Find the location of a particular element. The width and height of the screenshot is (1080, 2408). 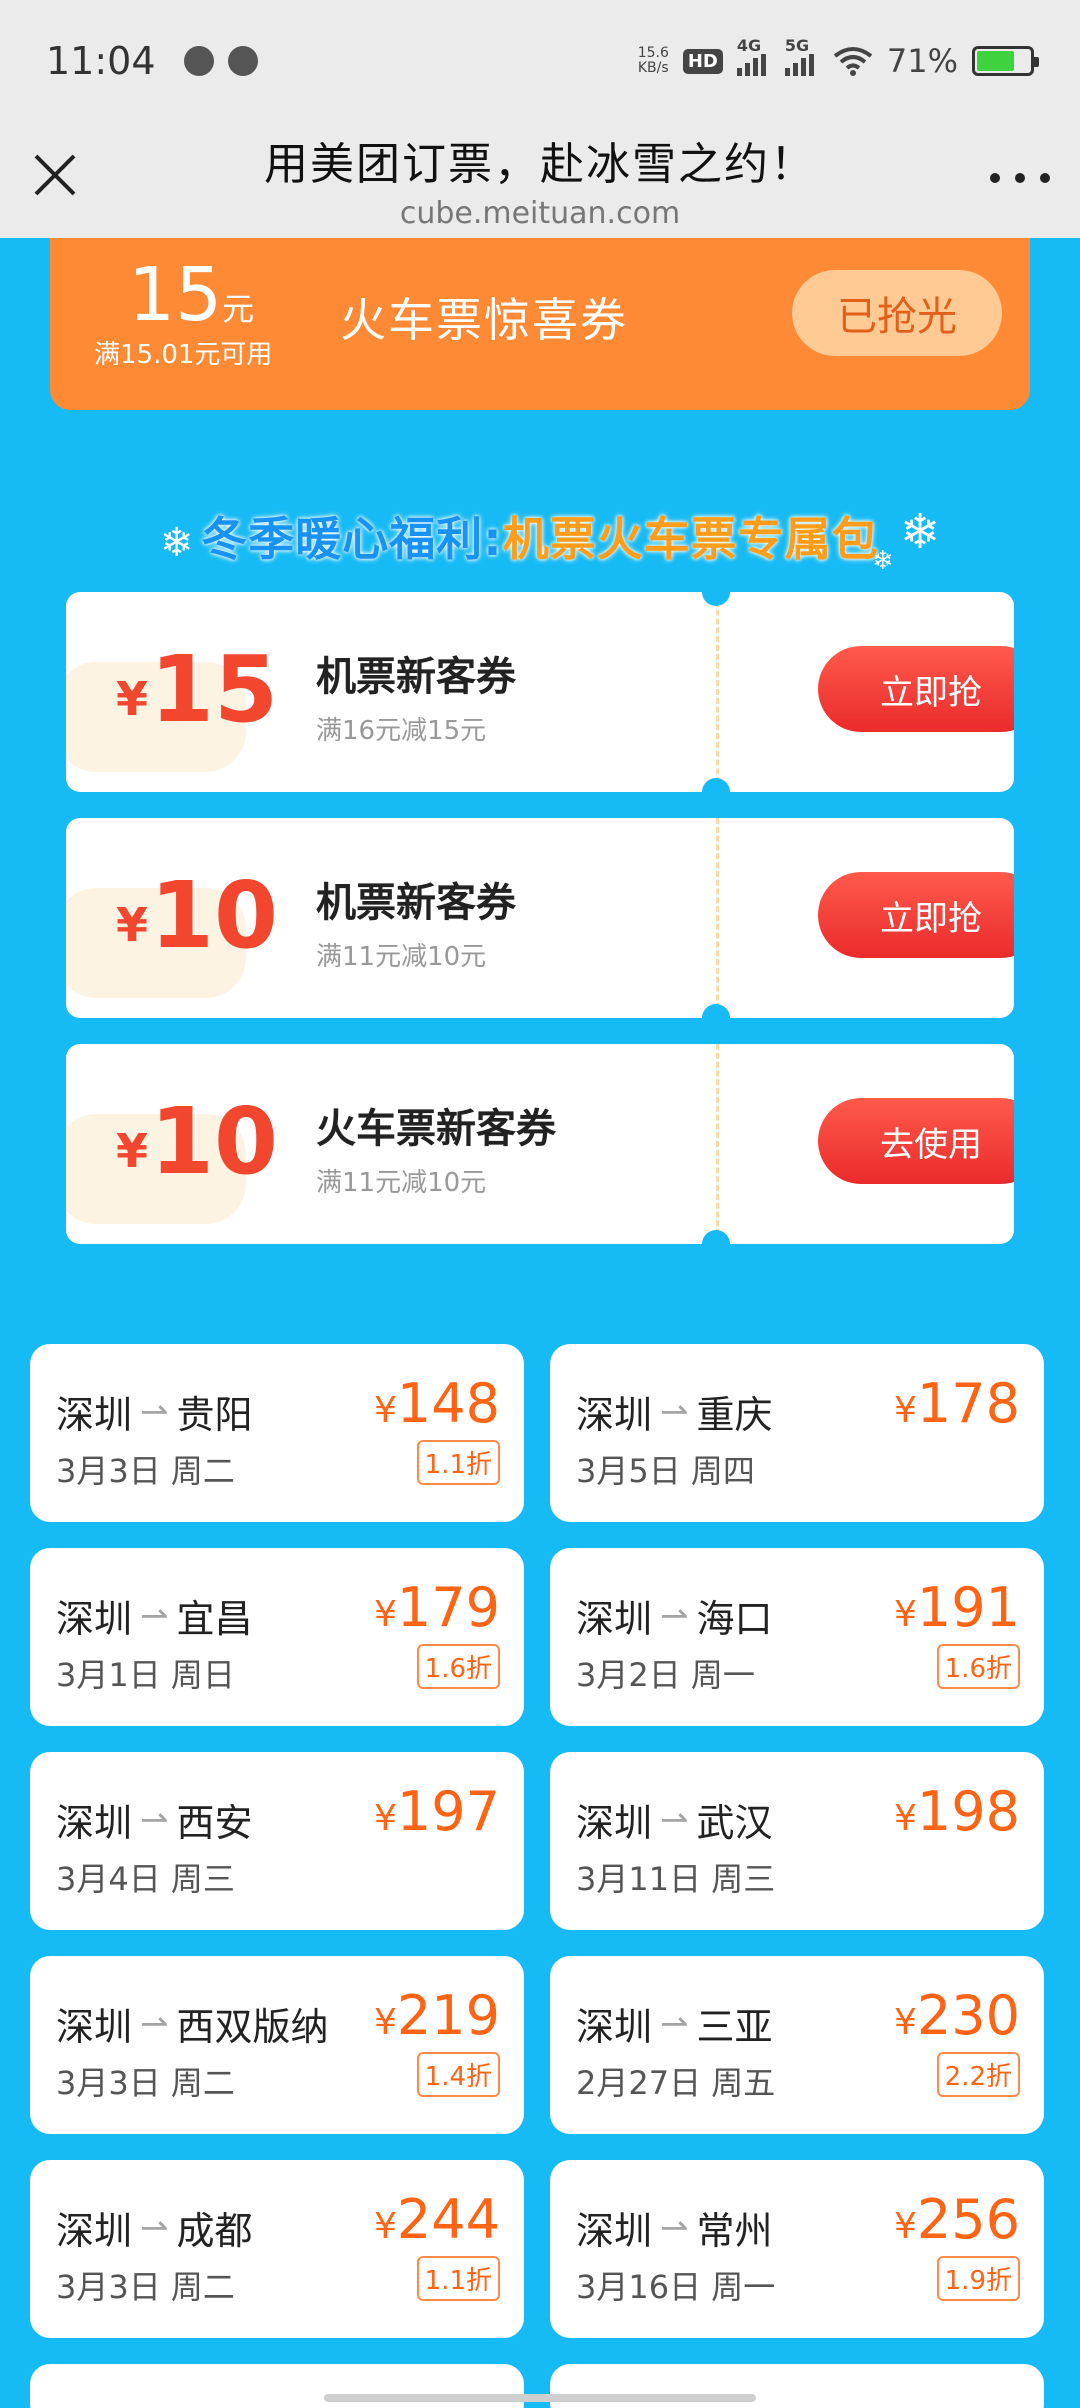

route-to: 三亚 is located at coordinates (734, 2027).